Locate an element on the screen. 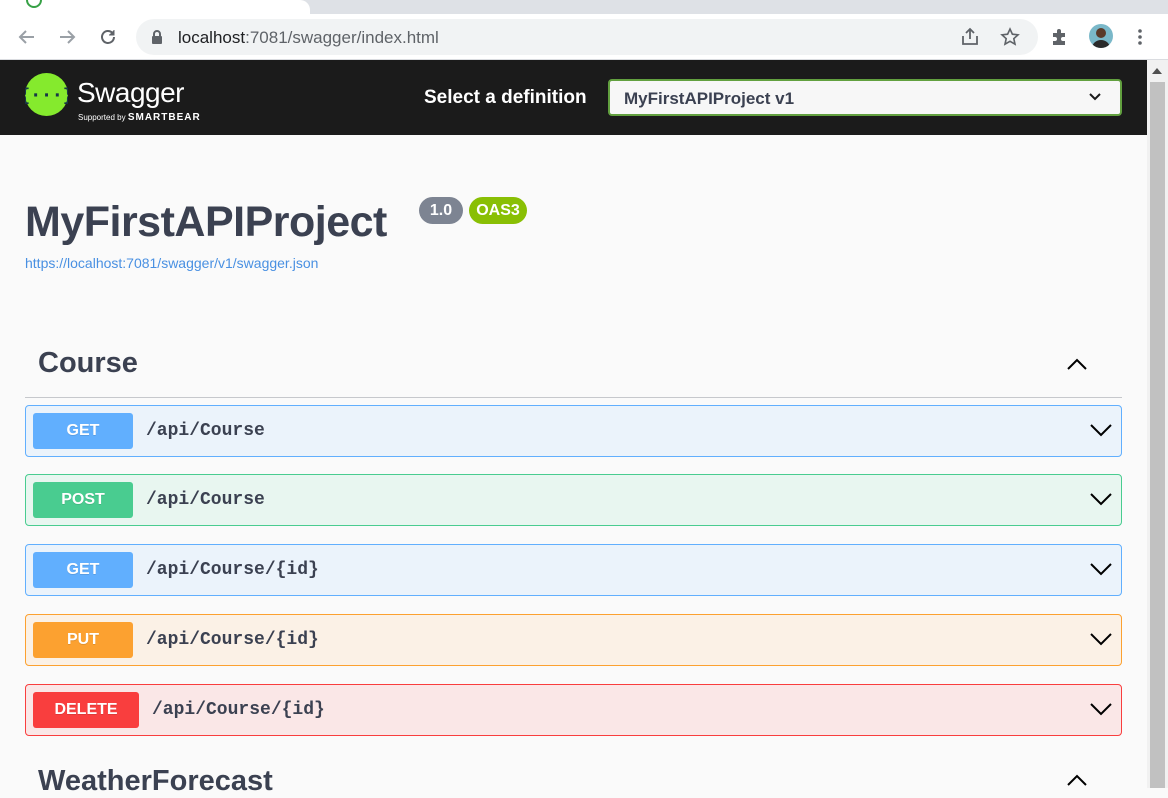 The height and width of the screenshot is (798, 1168). scroll-up-arrow-icon is located at coordinates (1157, 71).